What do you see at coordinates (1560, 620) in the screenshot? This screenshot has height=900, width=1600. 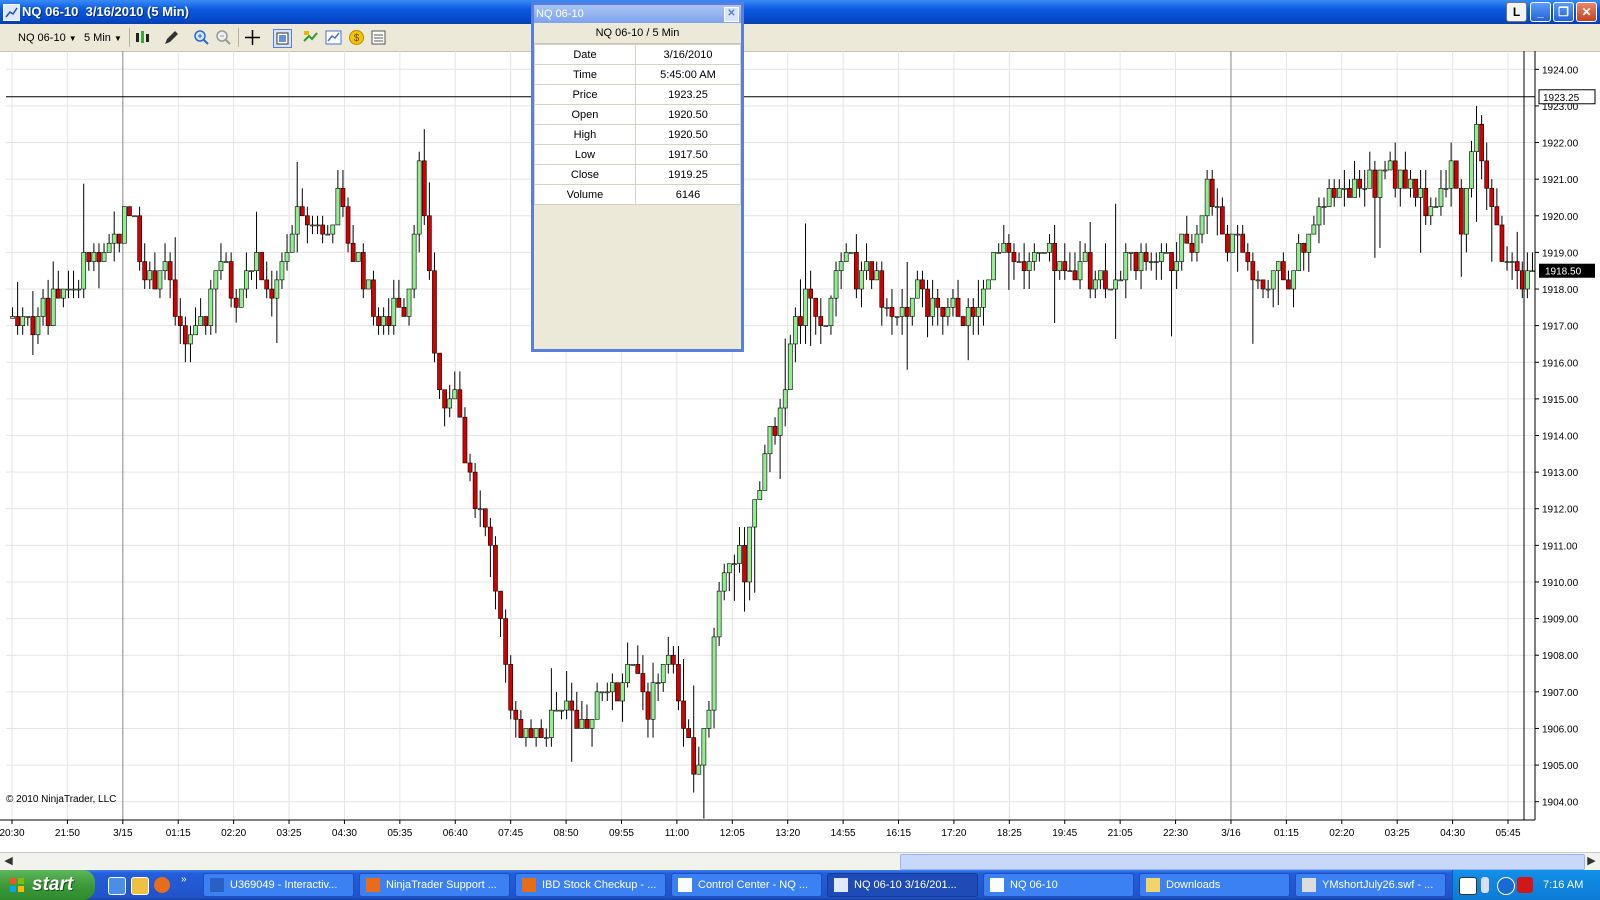 I see `y-tick-label: 1909.00` at bounding box center [1560, 620].